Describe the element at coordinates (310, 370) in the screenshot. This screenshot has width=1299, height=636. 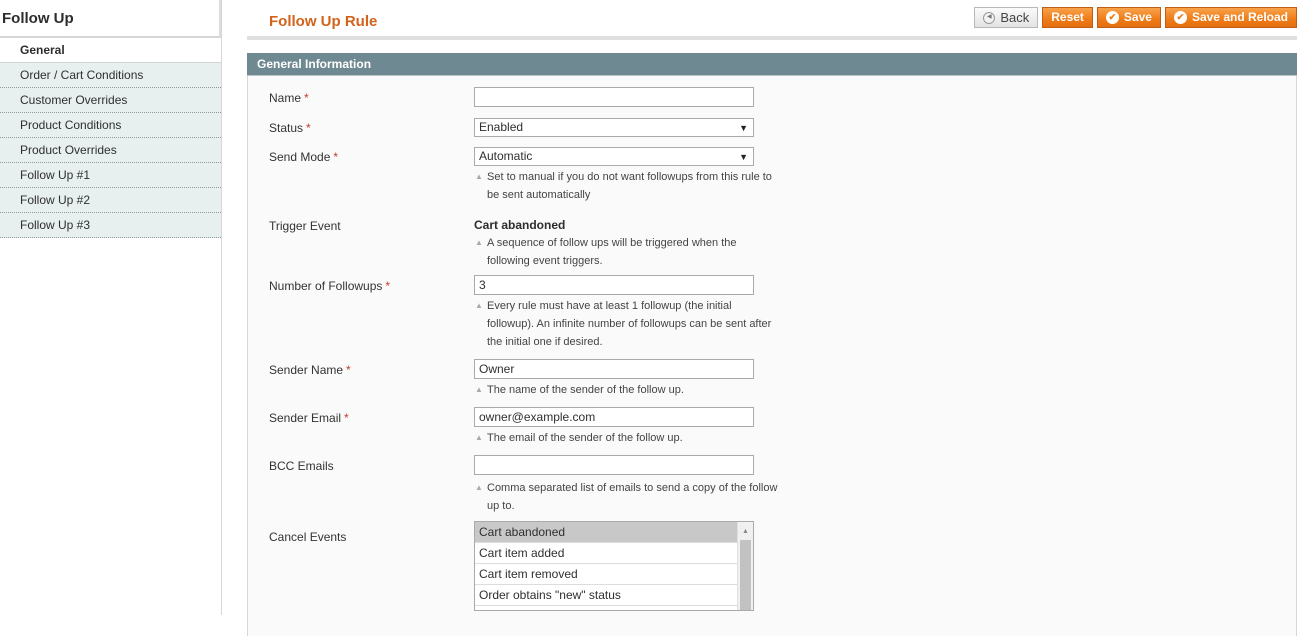
I see `sender-name-label: Sender Name *` at that location.